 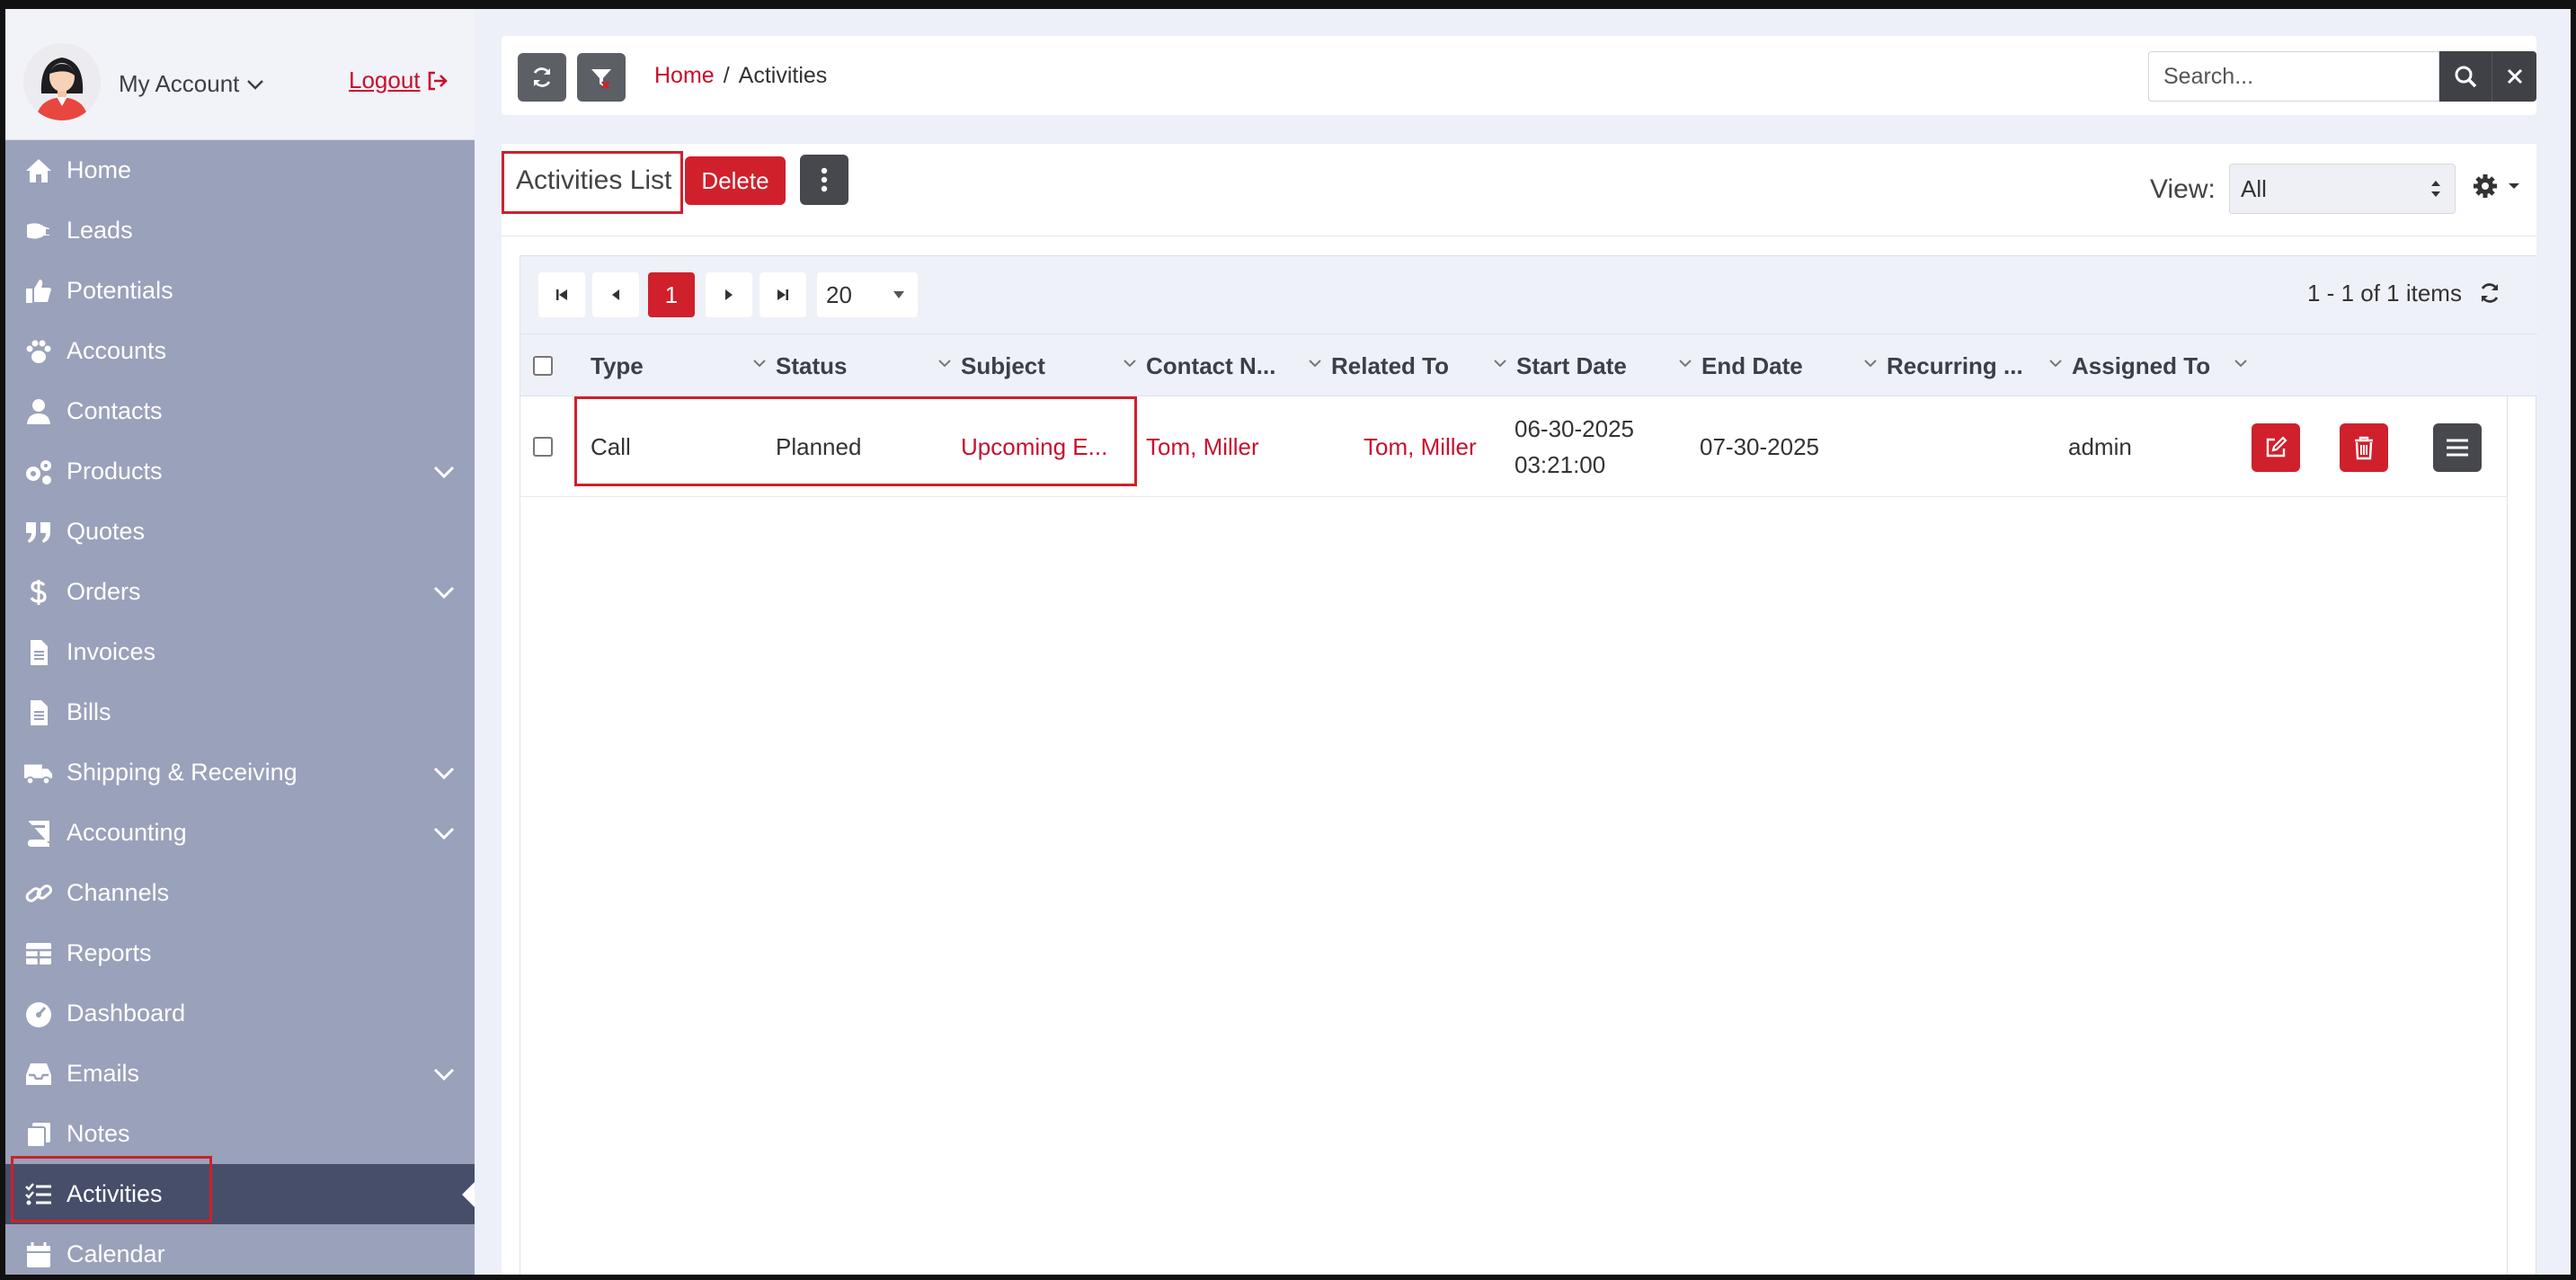 I want to click on search-input, so click(x=2293, y=76).